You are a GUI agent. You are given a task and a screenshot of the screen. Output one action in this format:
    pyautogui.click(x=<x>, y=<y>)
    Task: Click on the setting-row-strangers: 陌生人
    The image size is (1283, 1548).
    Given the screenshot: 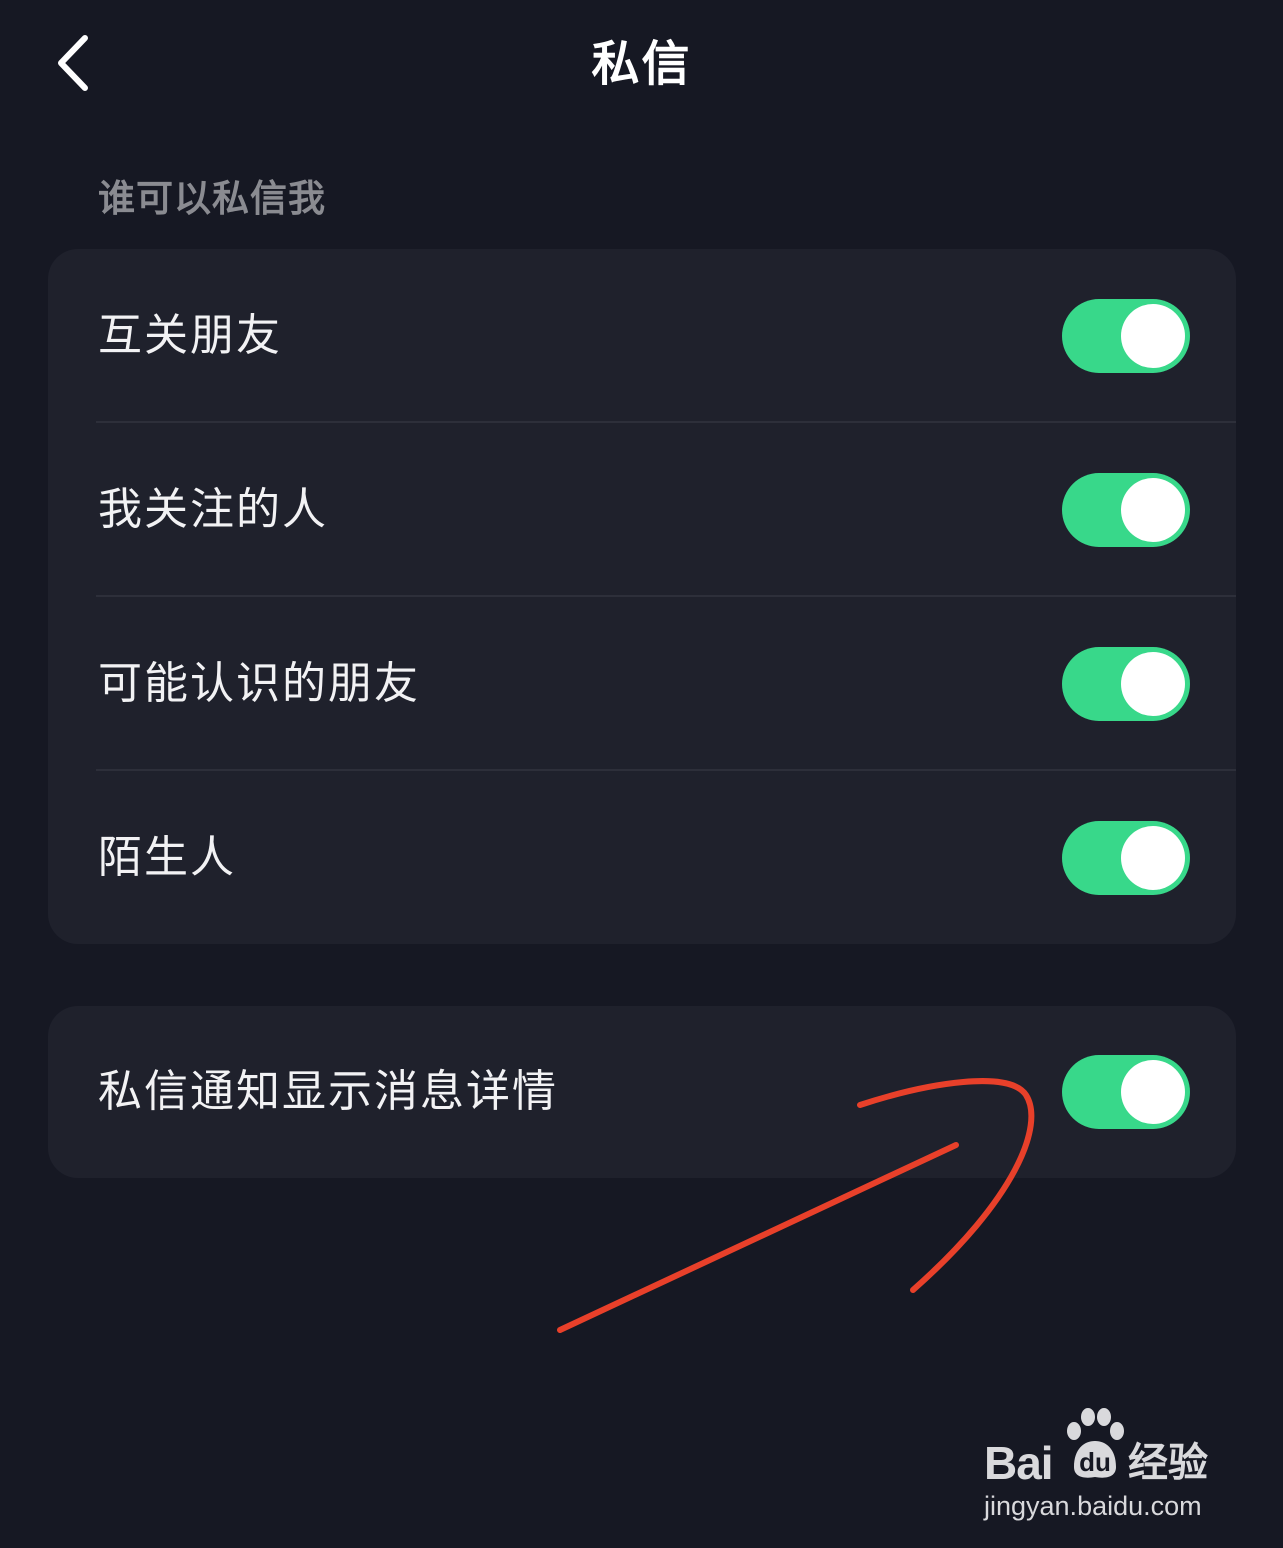 What is the action you would take?
    pyautogui.click(x=642, y=857)
    